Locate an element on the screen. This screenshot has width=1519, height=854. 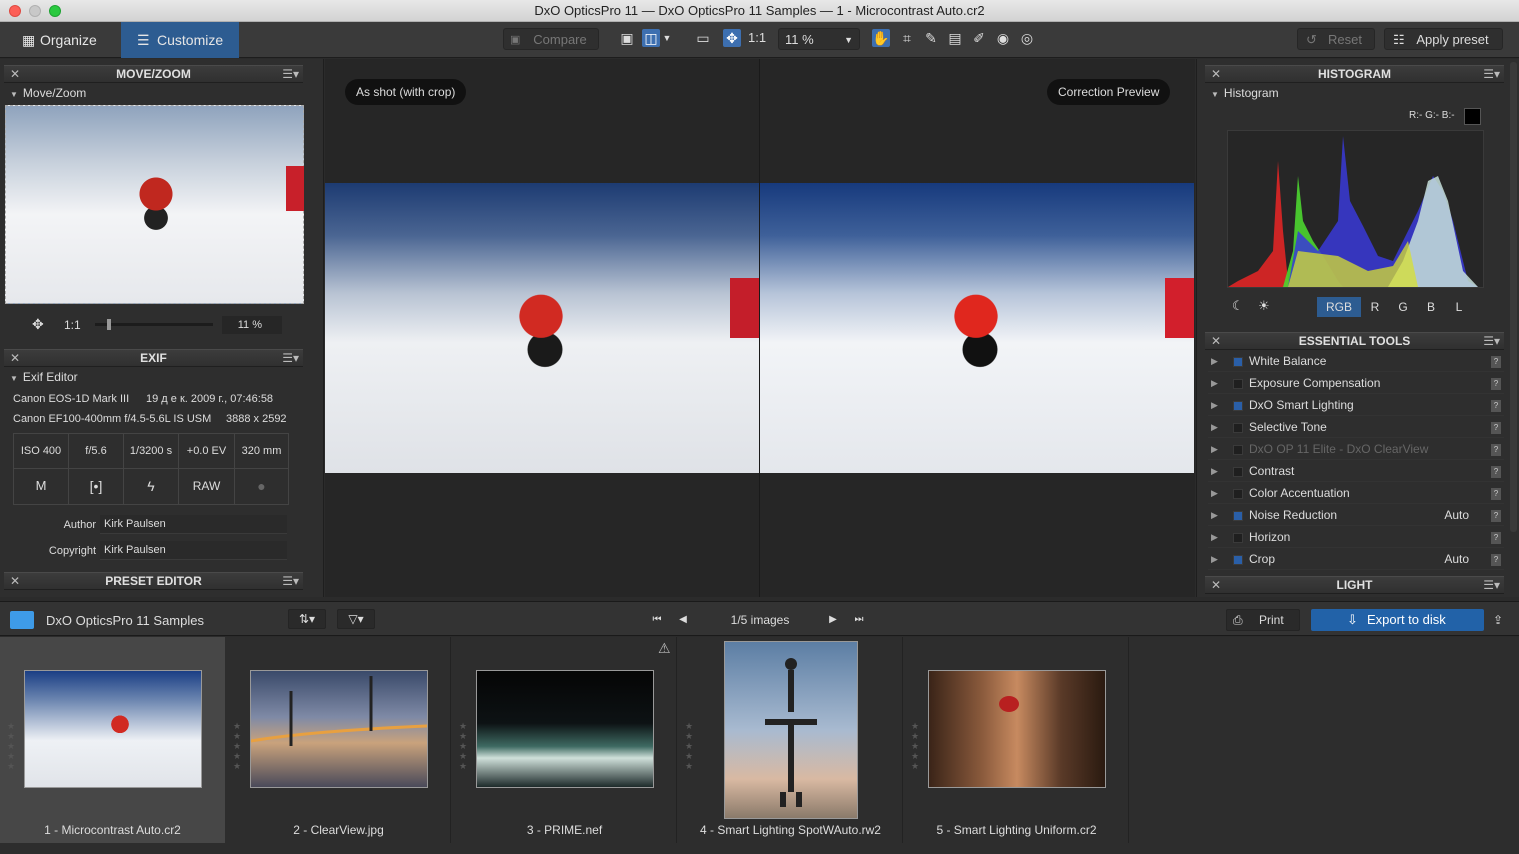
single-view-icon: ▣ is located at coordinates (627, 38).